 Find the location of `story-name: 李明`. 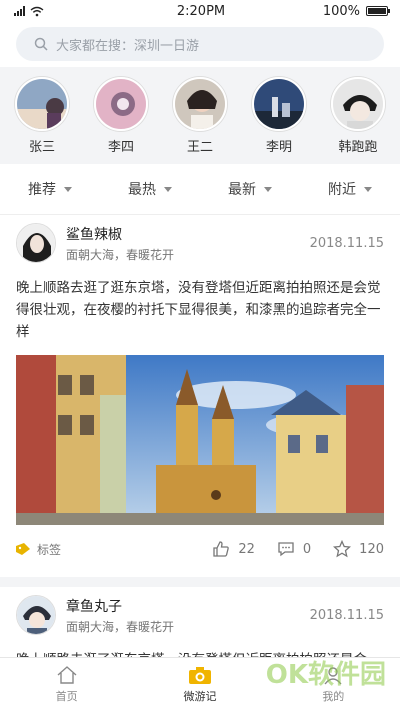

story-name: 李明 is located at coordinates (278, 147).